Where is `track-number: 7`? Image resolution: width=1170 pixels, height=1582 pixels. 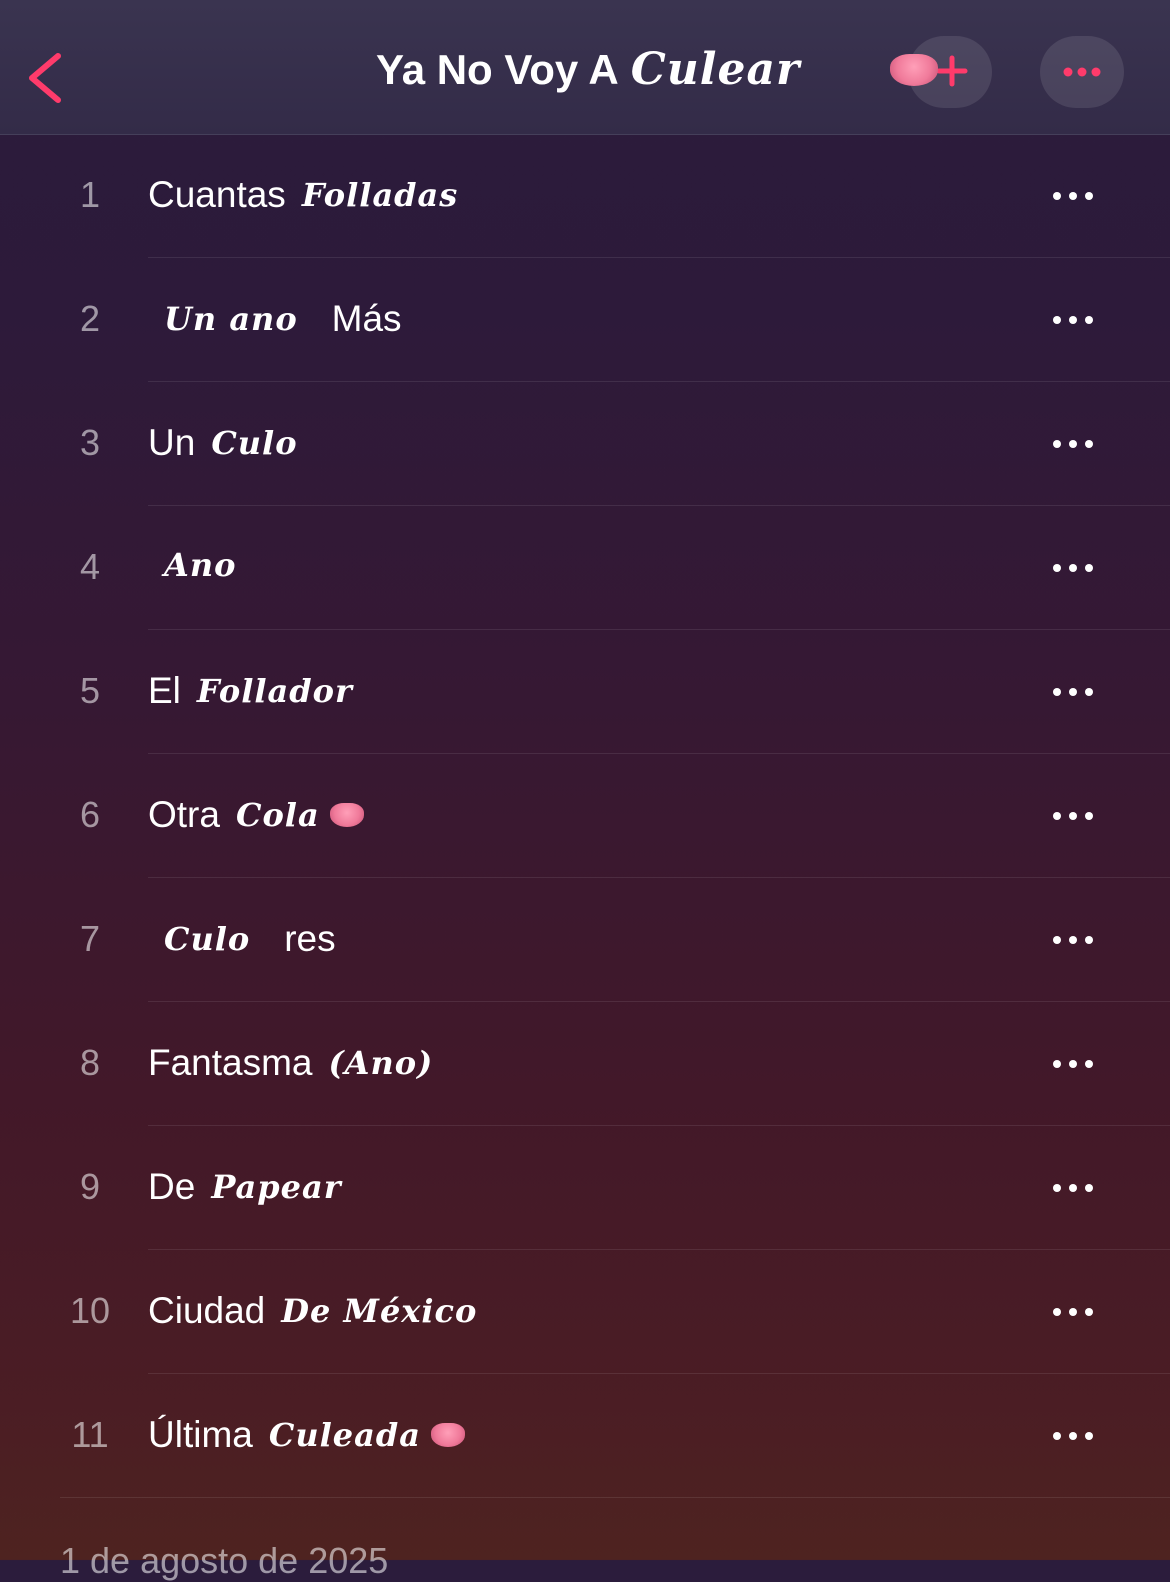 track-number: 7 is located at coordinates (90, 938).